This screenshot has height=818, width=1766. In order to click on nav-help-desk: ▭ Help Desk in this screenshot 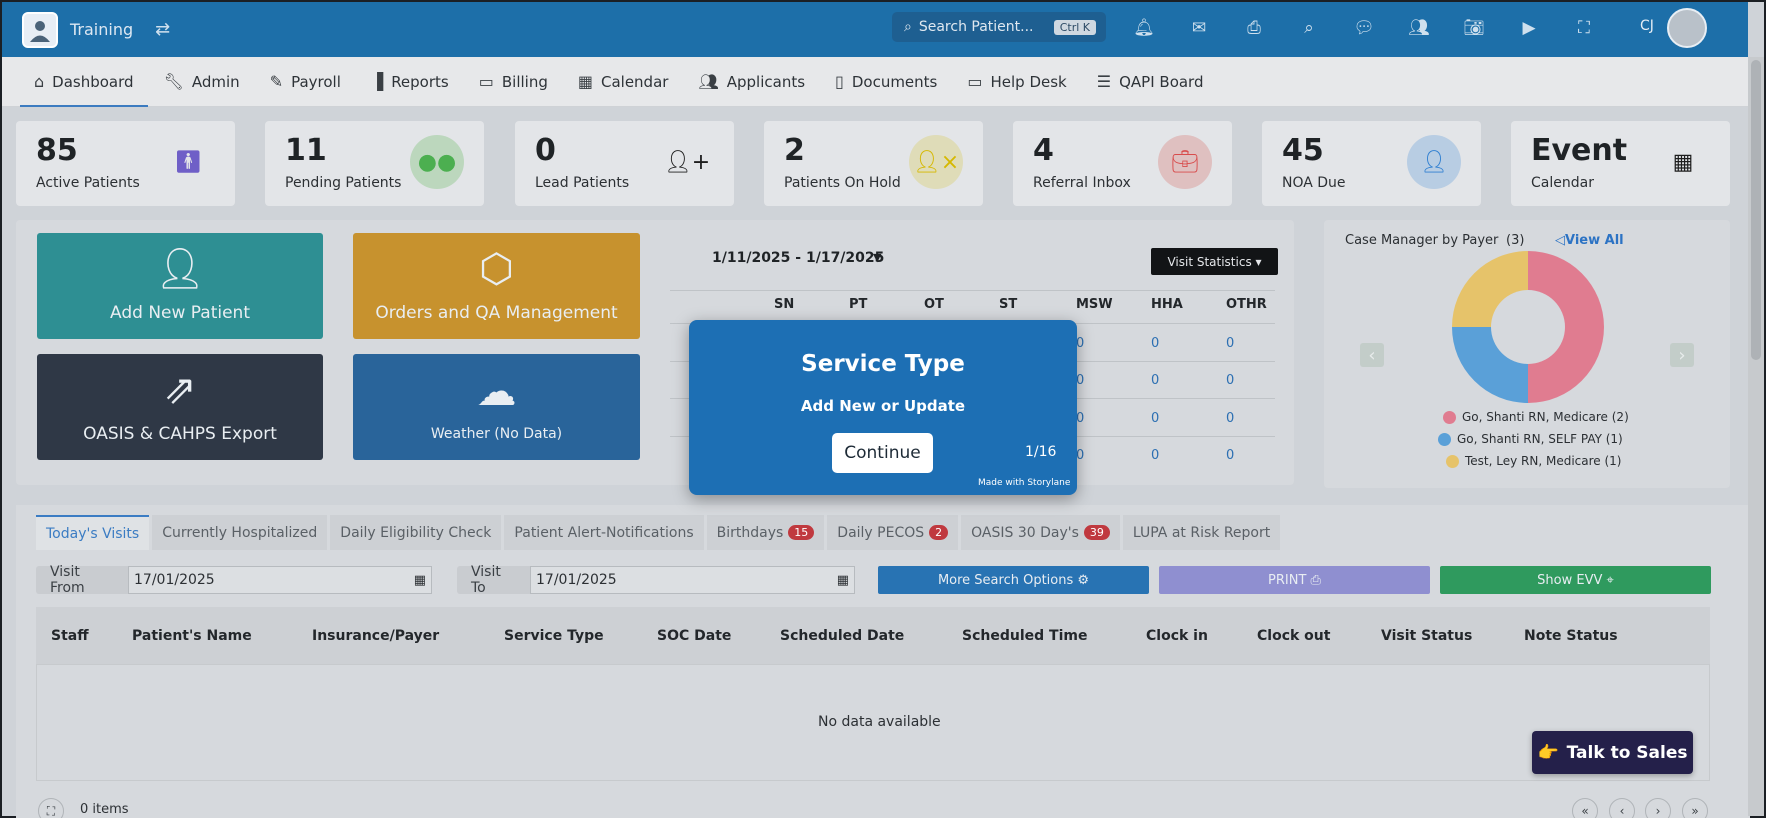, I will do `click(1016, 82)`.